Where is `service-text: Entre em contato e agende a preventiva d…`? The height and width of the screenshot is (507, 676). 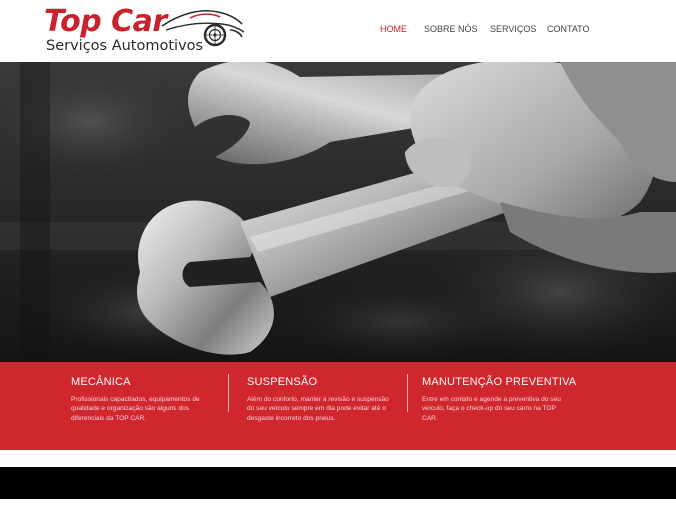 service-text: Entre em contato e agende a preventiva d… is located at coordinates (491, 409).